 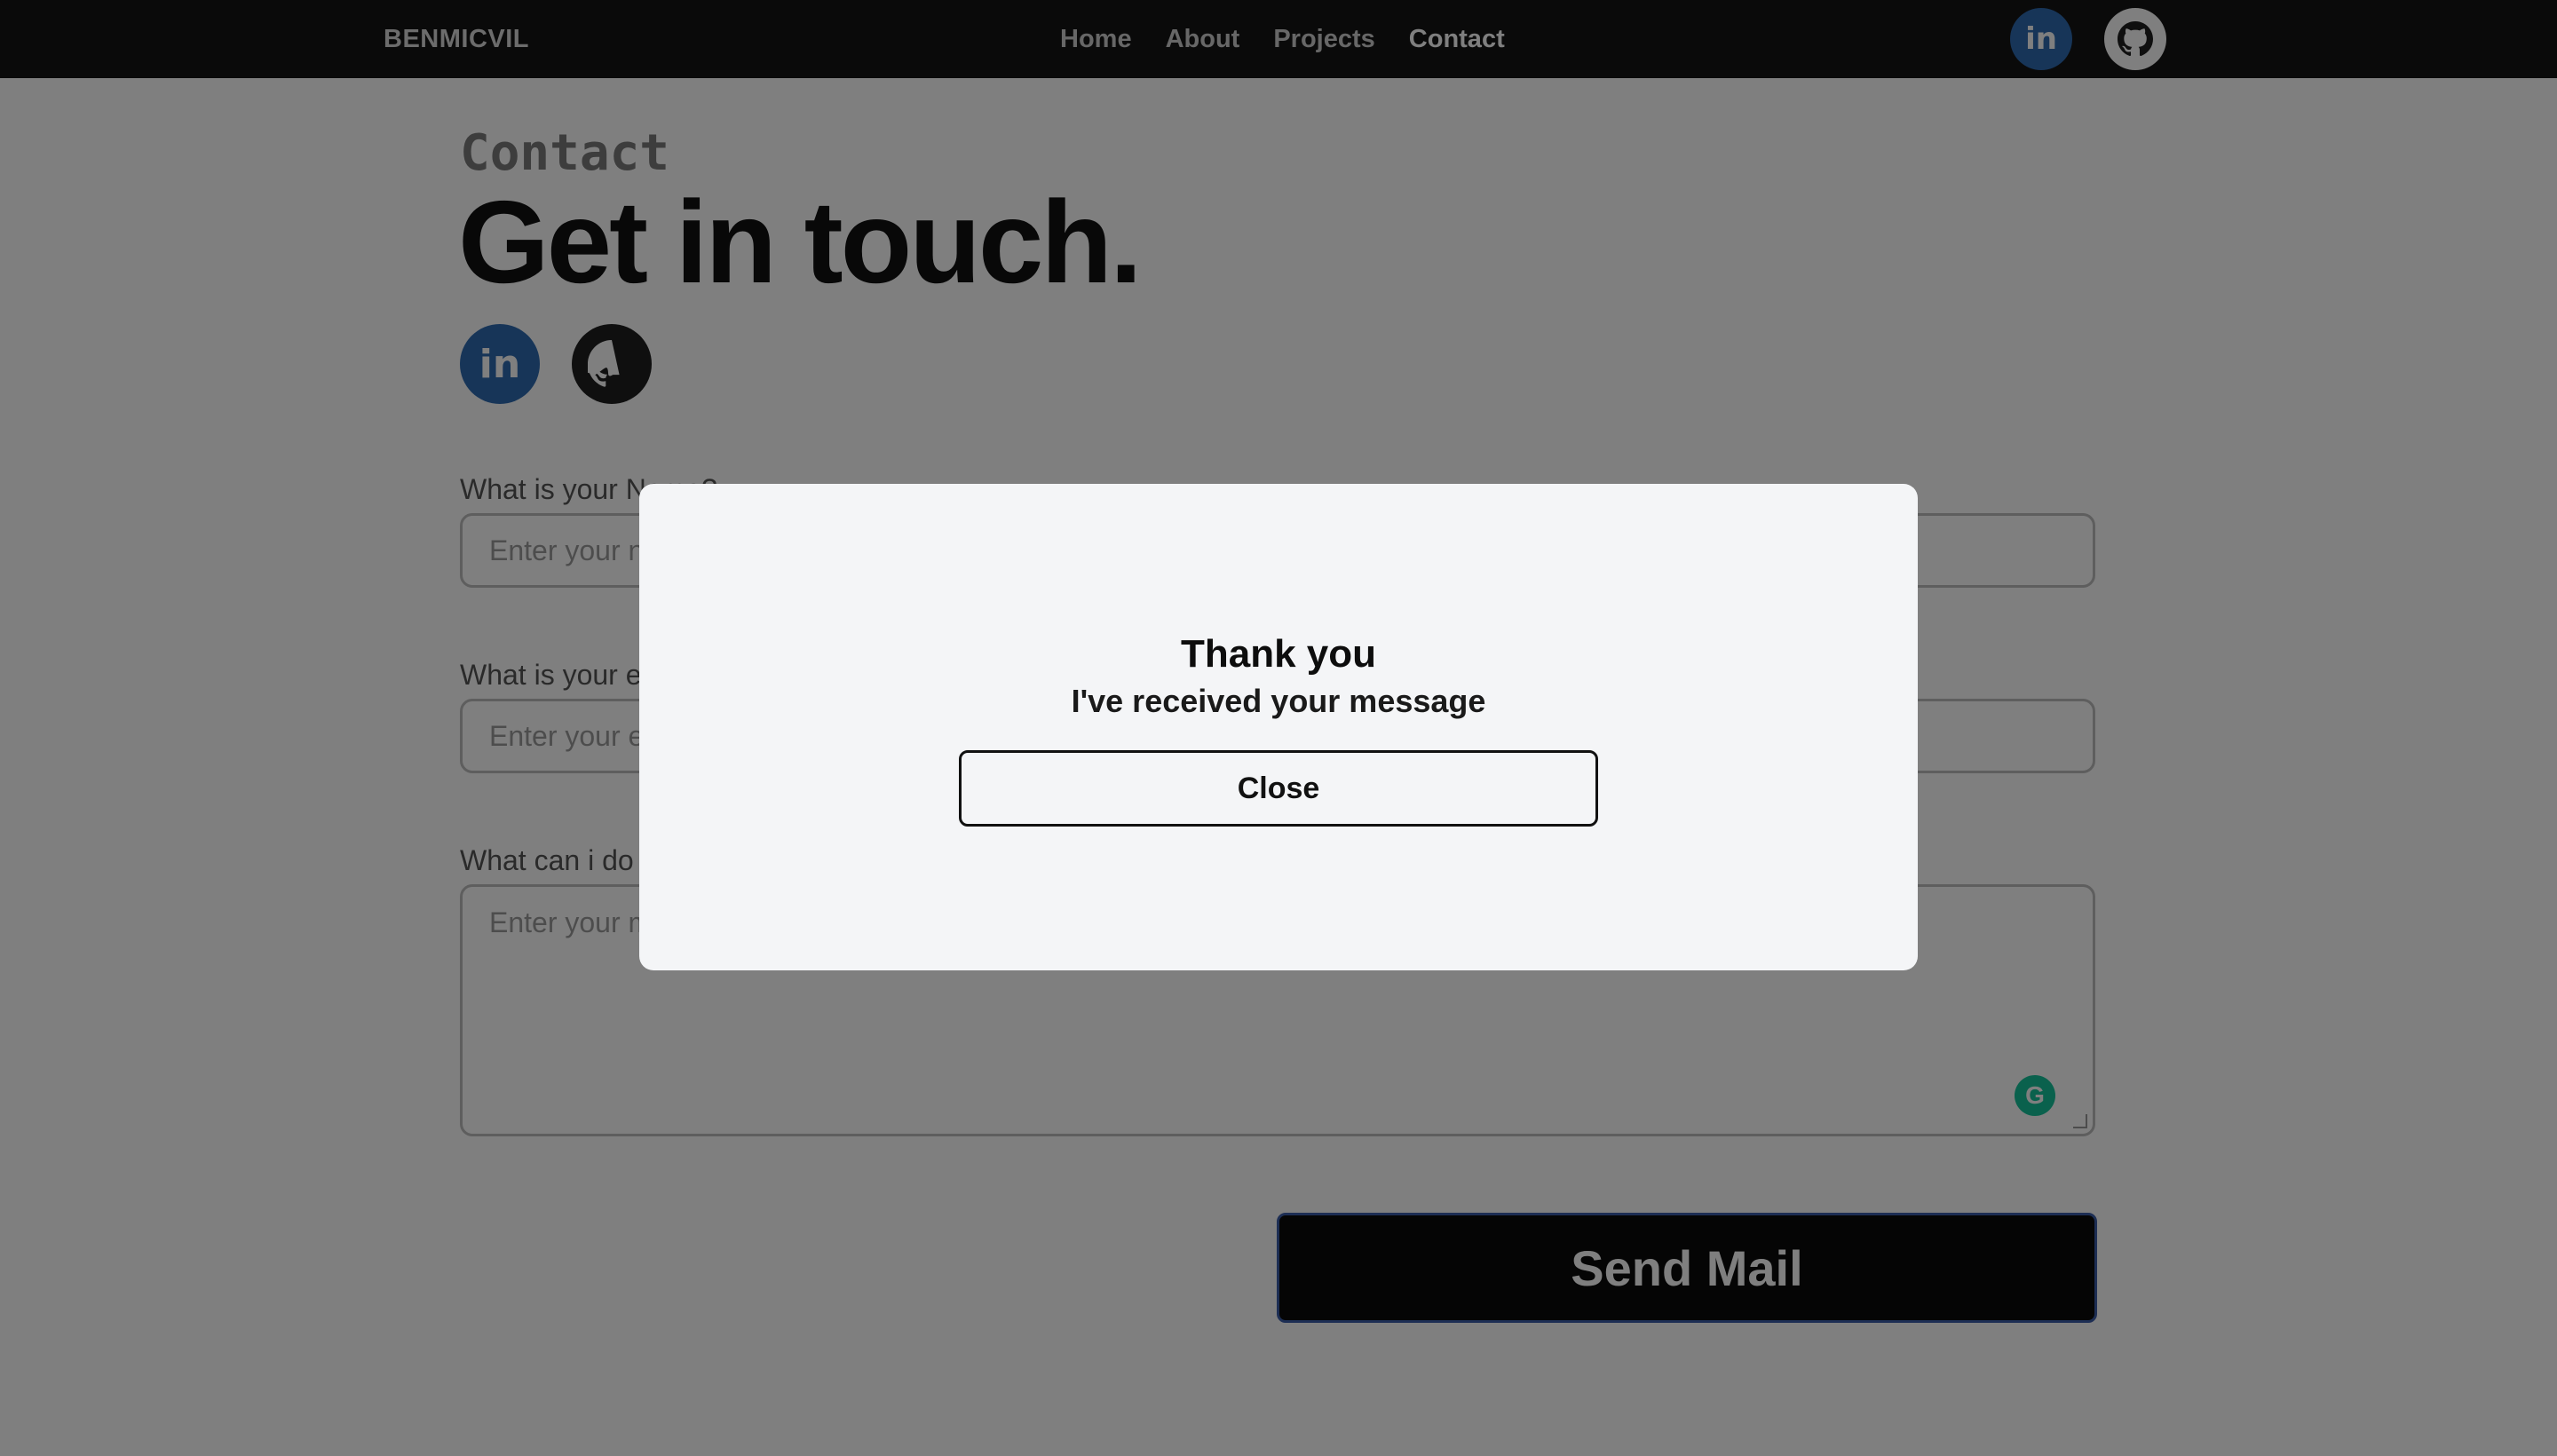 What do you see at coordinates (1278, 654) in the screenshot?
I see `modal-title: Thank you` at bounding box center [1278, 654].